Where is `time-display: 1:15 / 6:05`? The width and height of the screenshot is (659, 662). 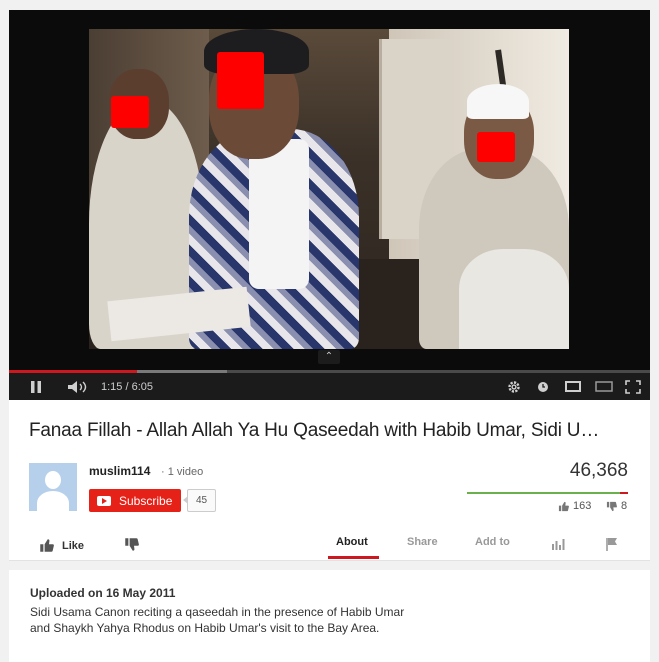
time-display: 1:15 / 6:05 is located at coordinates (127, 386).